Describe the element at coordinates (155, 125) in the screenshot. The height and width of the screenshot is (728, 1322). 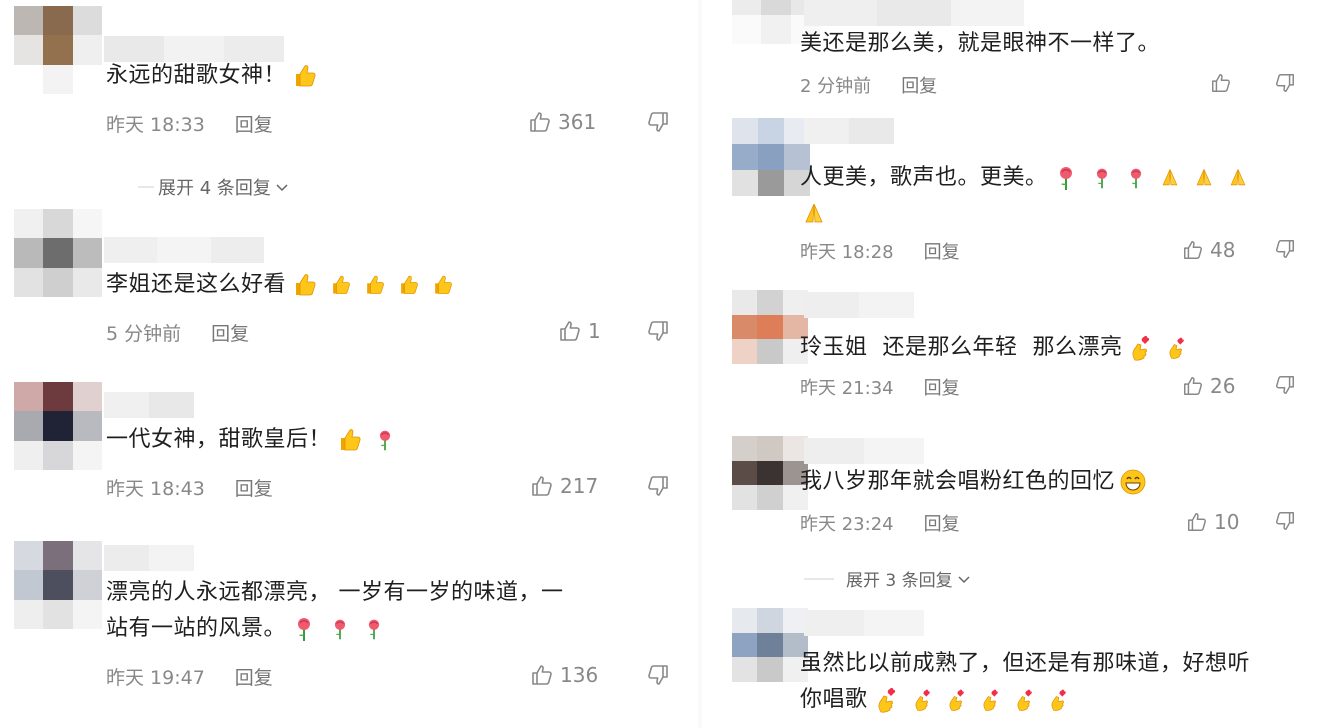
I see `timestamp: 昨天 18:33` at that location.